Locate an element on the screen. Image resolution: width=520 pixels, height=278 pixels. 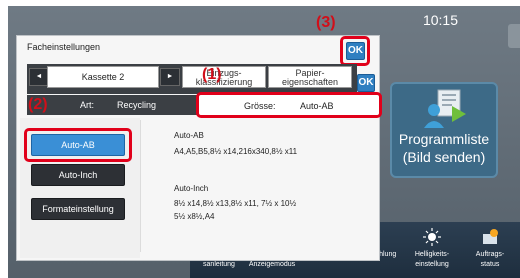
program-list-tile: Programmliste (Bild senden) is located at coordinates (444, 130).